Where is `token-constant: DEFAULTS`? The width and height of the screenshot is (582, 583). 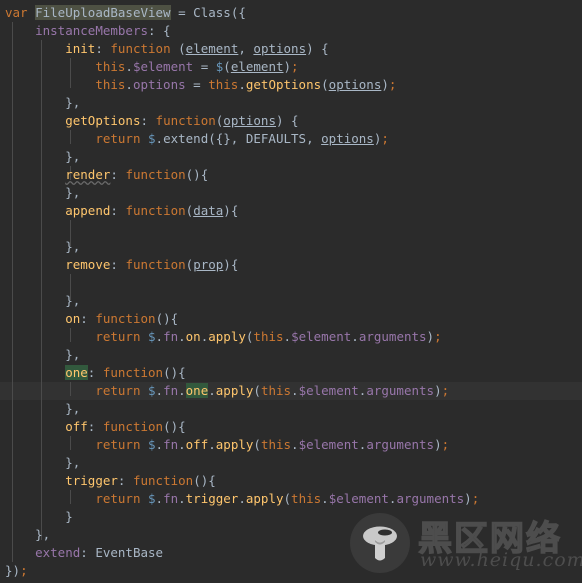
token-constant: DEFAULTS is located at coordinates (276, 138).